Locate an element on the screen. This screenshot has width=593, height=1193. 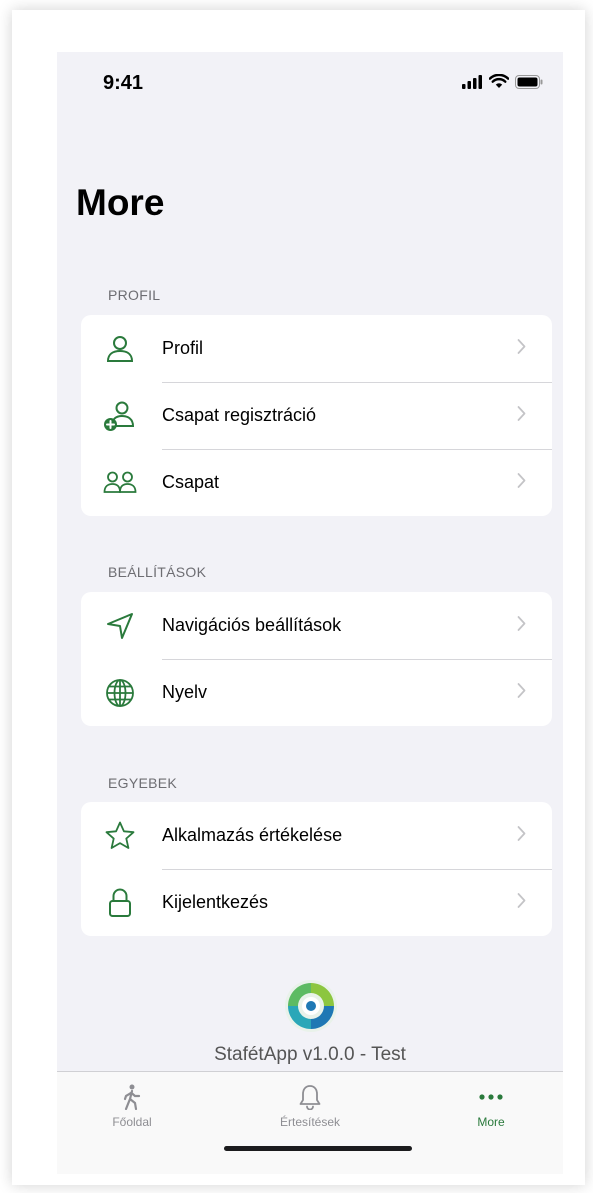
more-dots-icon is located at coordinates (491, 1097).